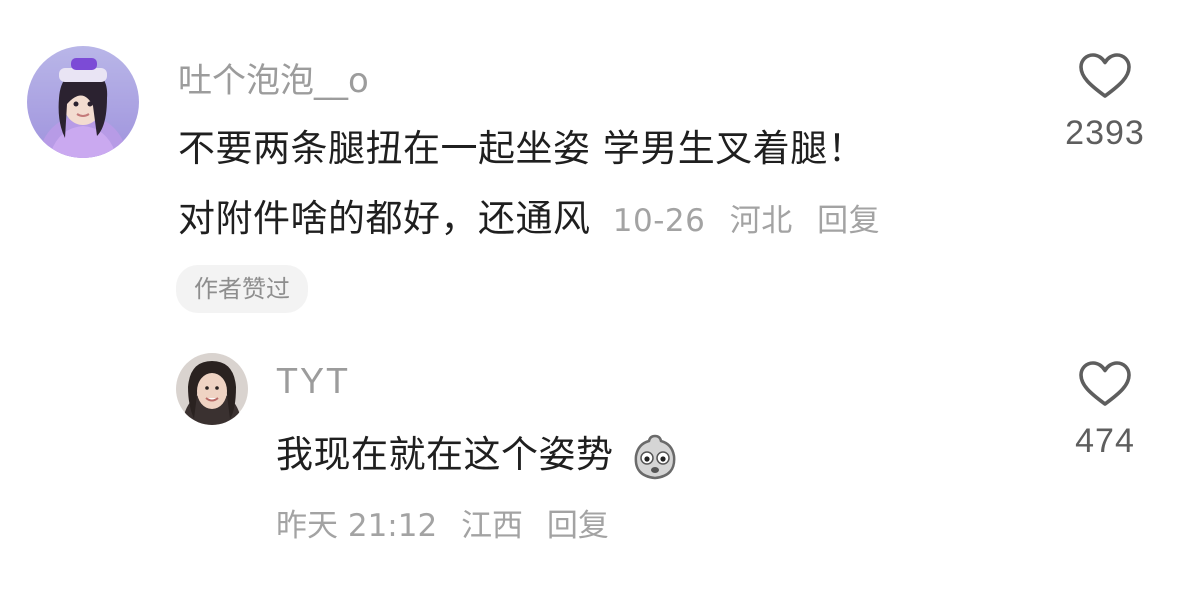  Describe the element at coordinates (522, 148) in the screenshot. I see `comment-text-line: 不要两条腿扭在一起坐姿 学男生叉着腿！` at that location.